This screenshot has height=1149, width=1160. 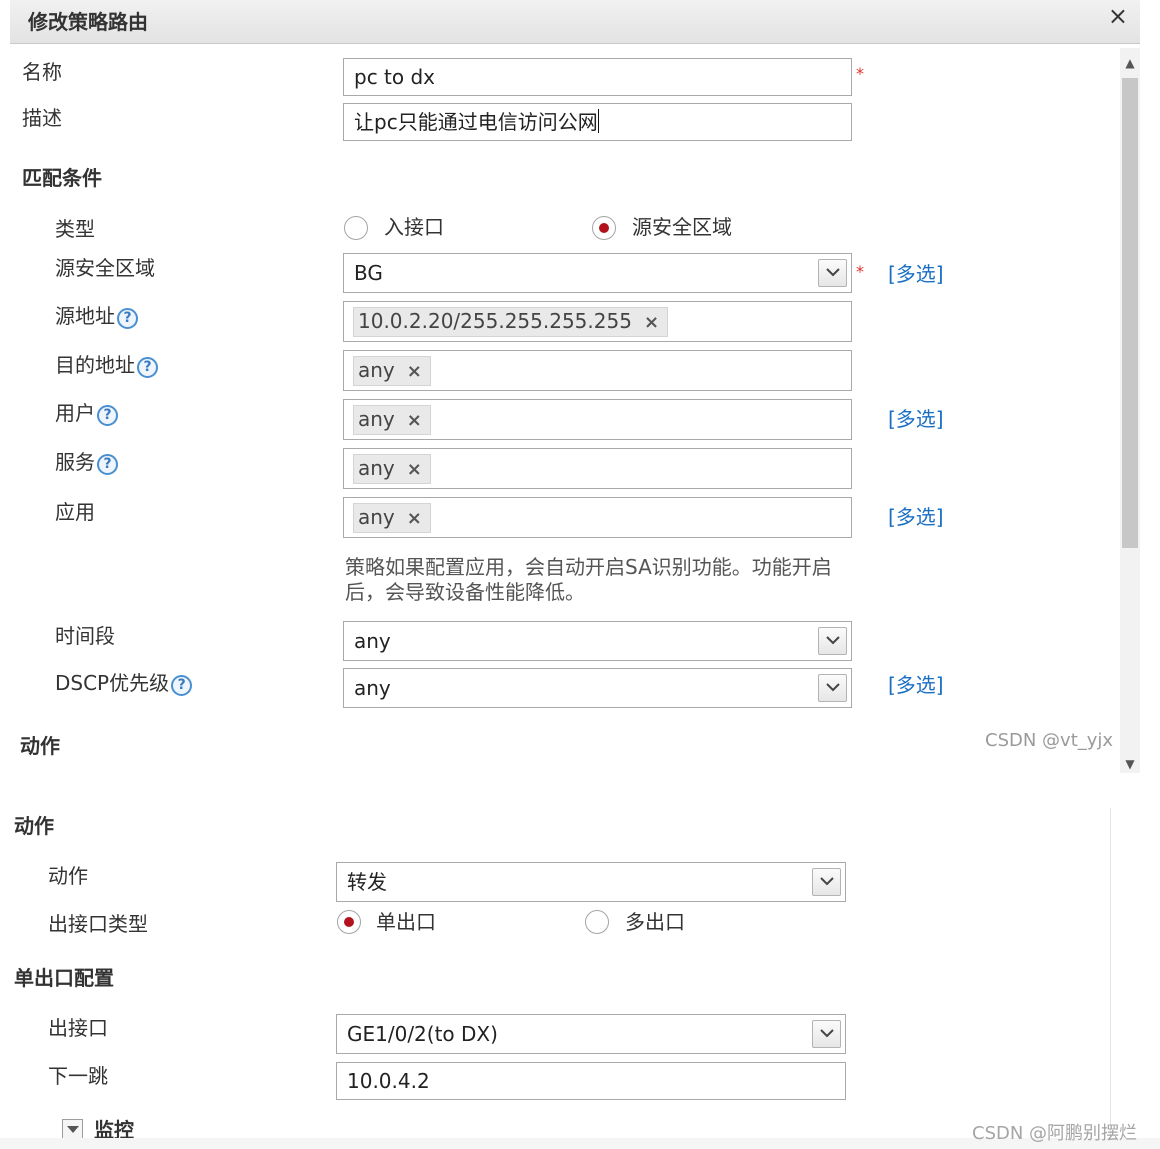 What do you see at coordinates (88, 22) in the screenshot?
I see `dialog-title: 修改策略路由` at bounding box center [88, 22].